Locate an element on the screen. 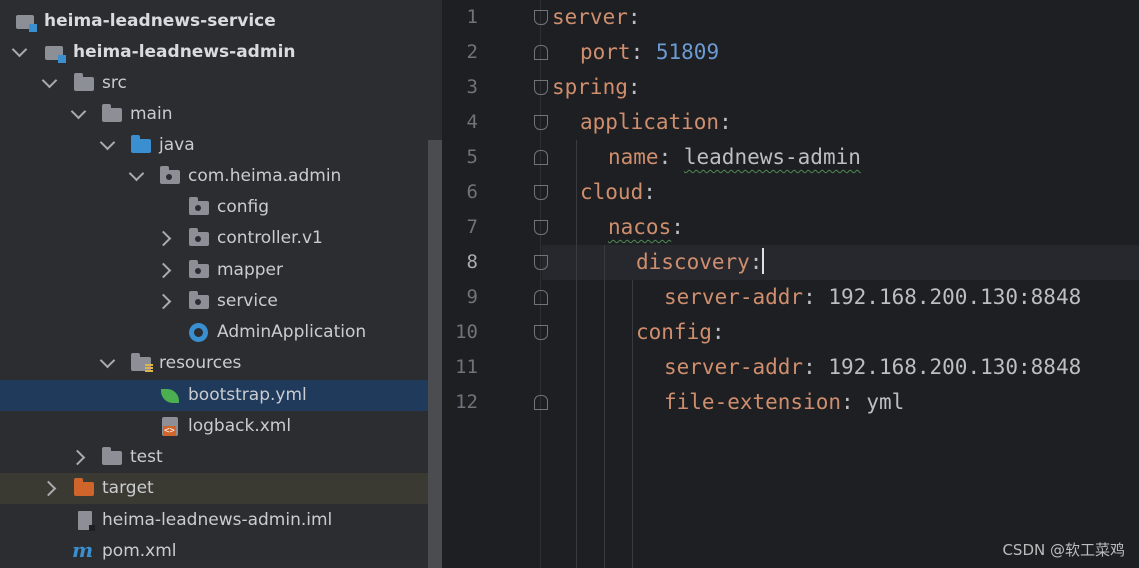 This screenshot has width=1139, height=568. tree-item-service: service is located at coordinates (214, 301).